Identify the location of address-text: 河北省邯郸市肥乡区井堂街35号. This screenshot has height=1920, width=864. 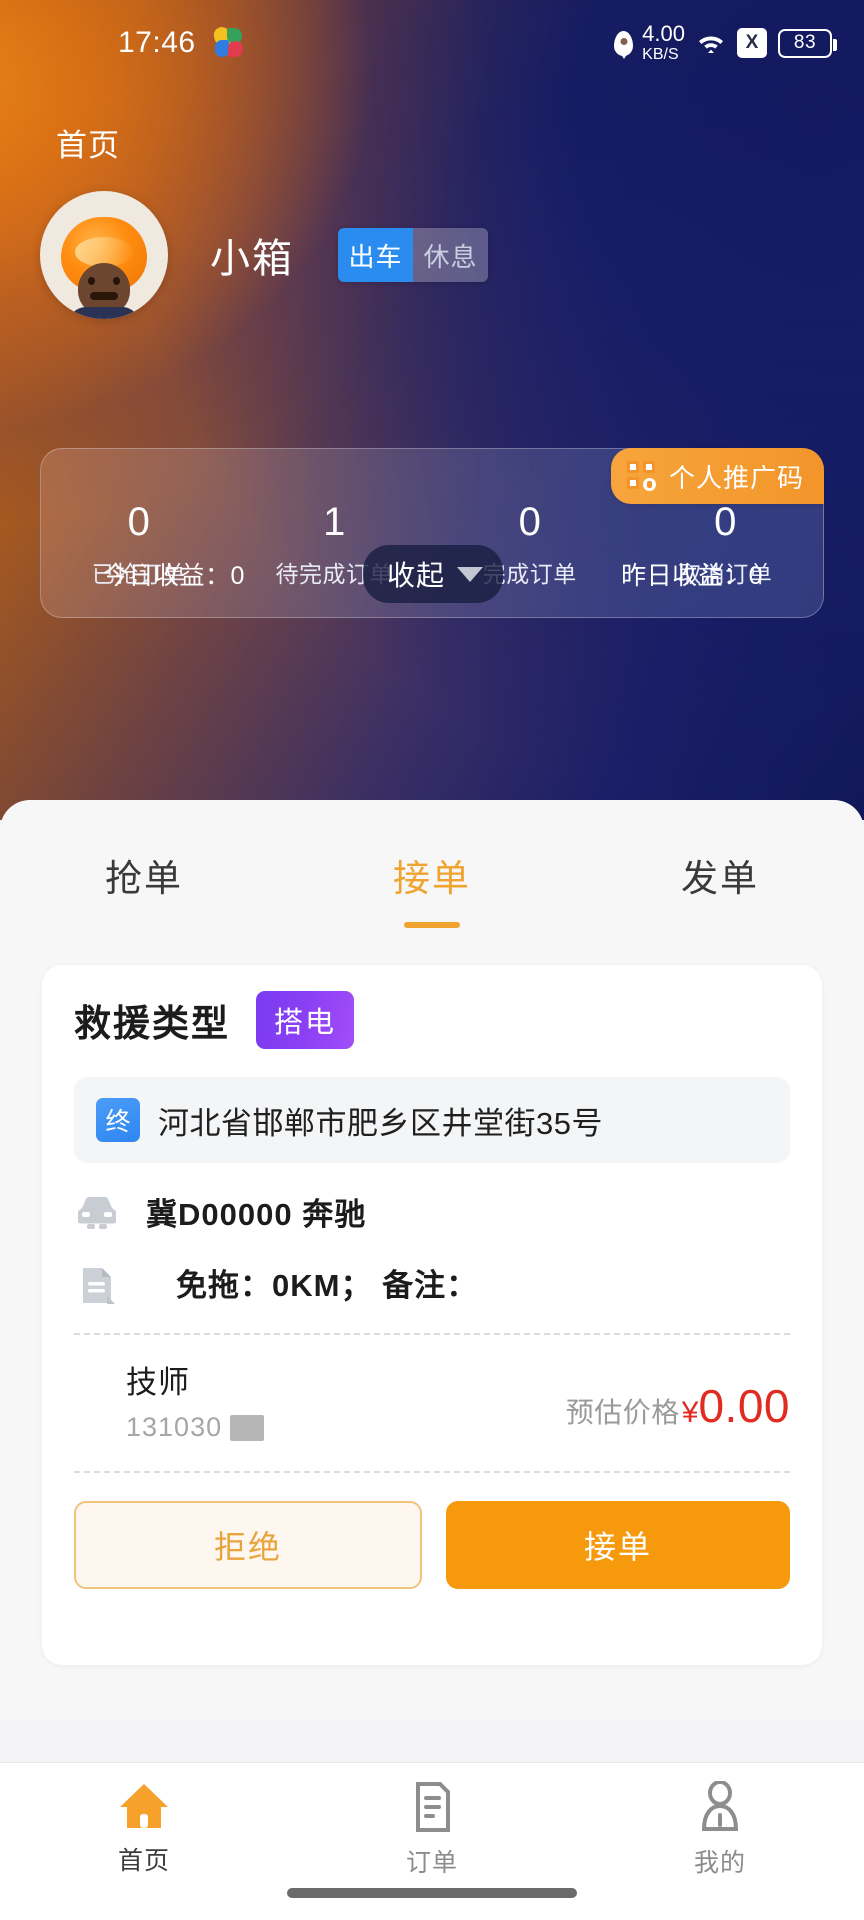
(380, 1123).